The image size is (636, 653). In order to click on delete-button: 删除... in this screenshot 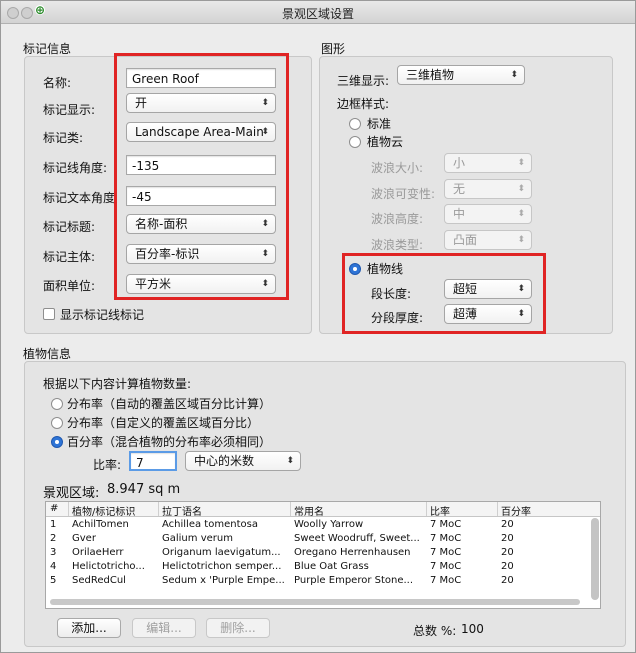, I will do `click(238, 628)`.